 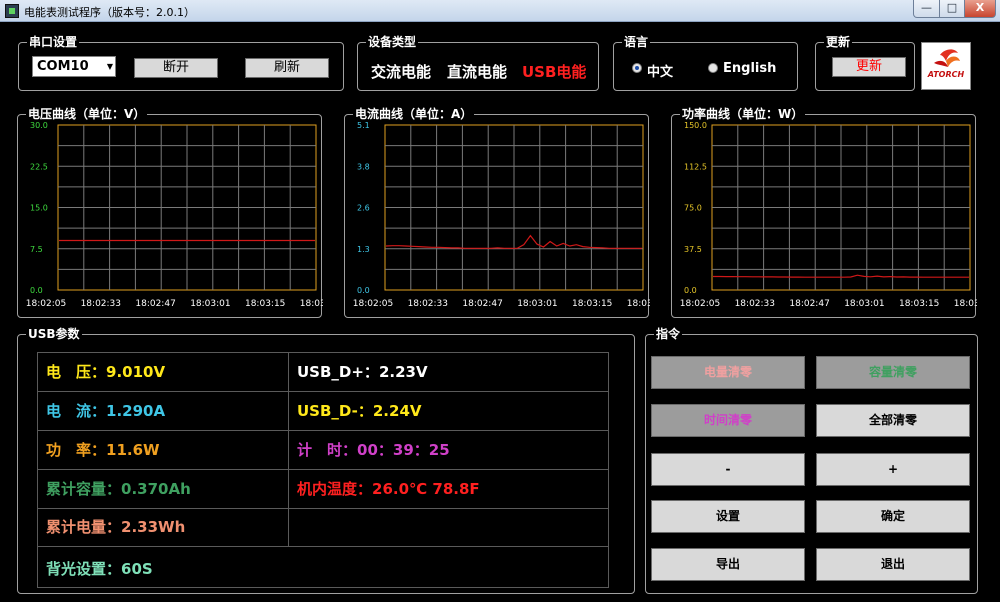 I want to click on serial-port-select: COM10 ▼, so click(x=74, y=66).